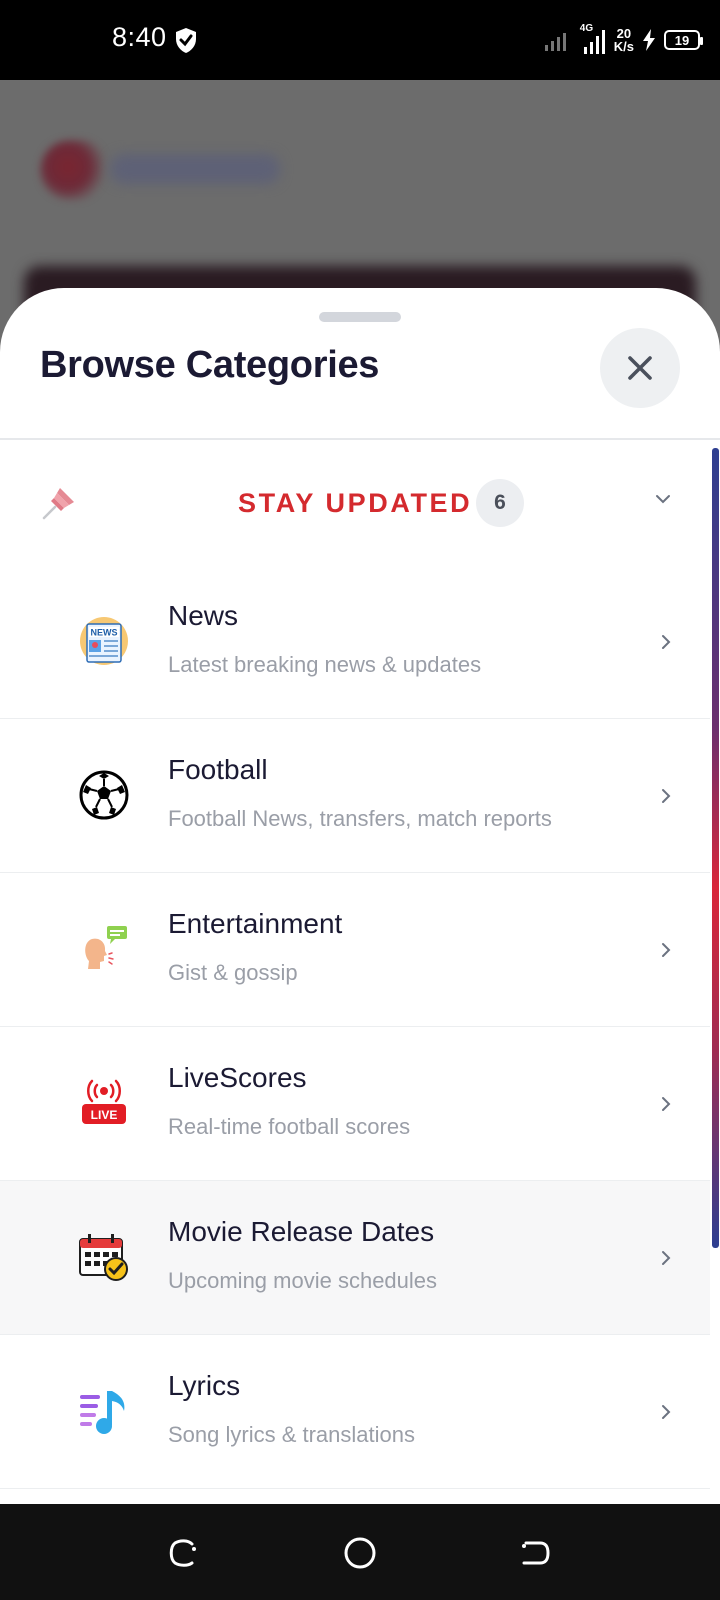 This screenshot has width=720, height=1600. I want to click on back-icon, so click(535, 1553).